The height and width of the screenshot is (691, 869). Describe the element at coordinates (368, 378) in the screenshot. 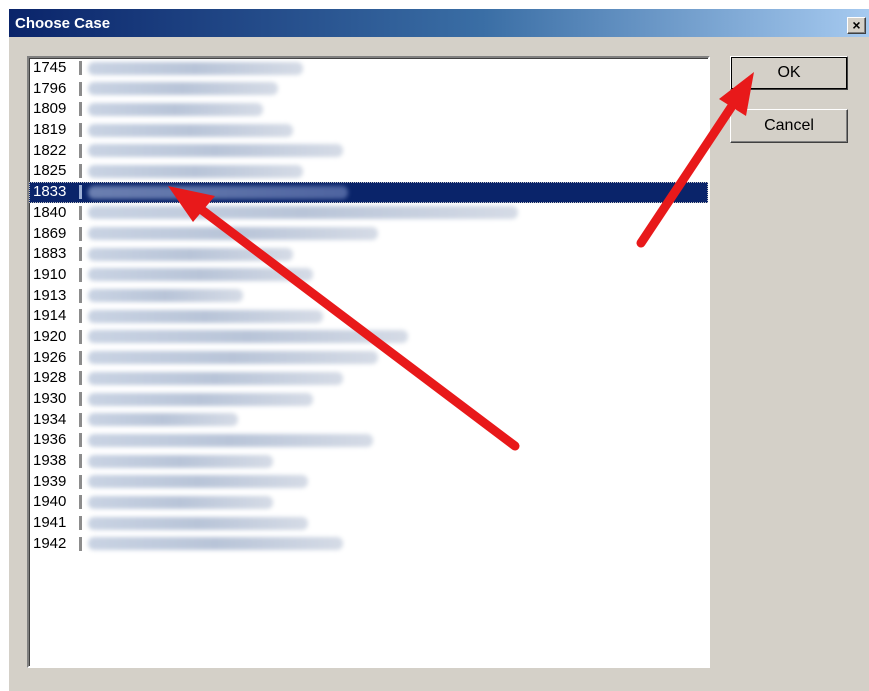

I see `case-list-item: 1928` at that location.